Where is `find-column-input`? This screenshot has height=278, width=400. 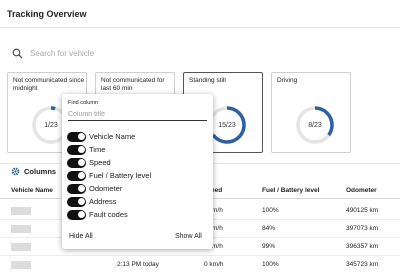
find-column-input is located at coordinates (137, 115).